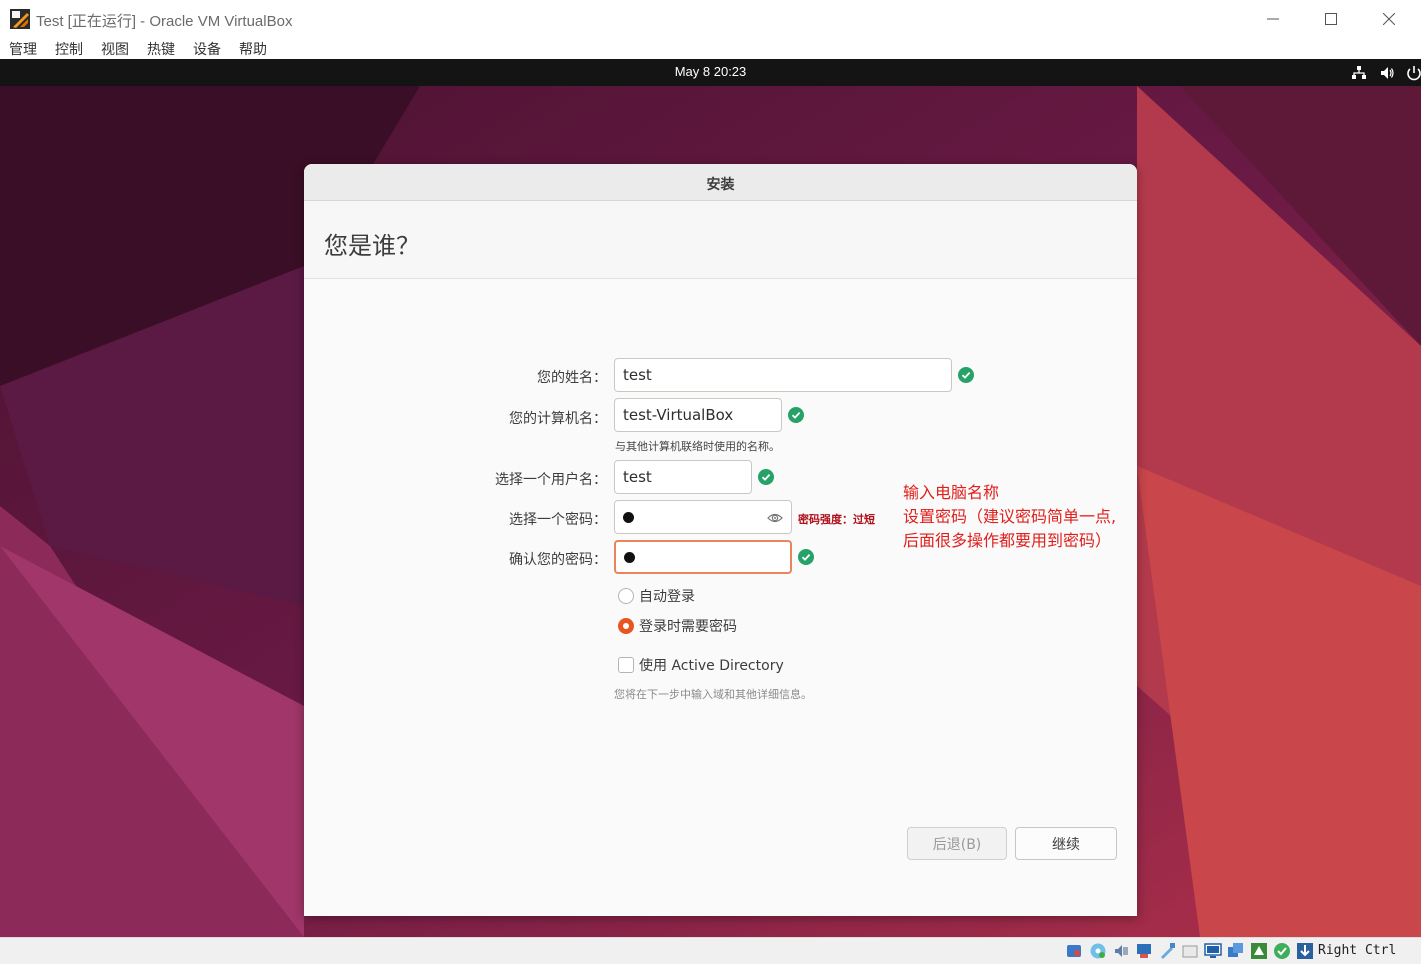 This screenshot has height=964, width=1421. Describe the element at coordinates (697, 446) in the screenshot. I see `computer-name-hint: 与其他计算机联络时使用的名称。` at that location.